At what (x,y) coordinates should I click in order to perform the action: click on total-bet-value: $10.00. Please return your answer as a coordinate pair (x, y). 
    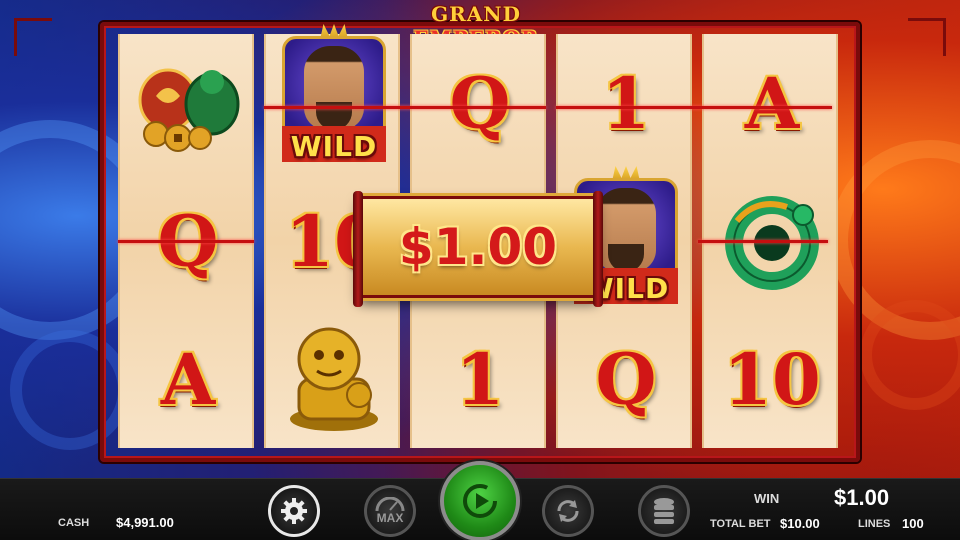
    Looking at the image, I should click on (800, 523).